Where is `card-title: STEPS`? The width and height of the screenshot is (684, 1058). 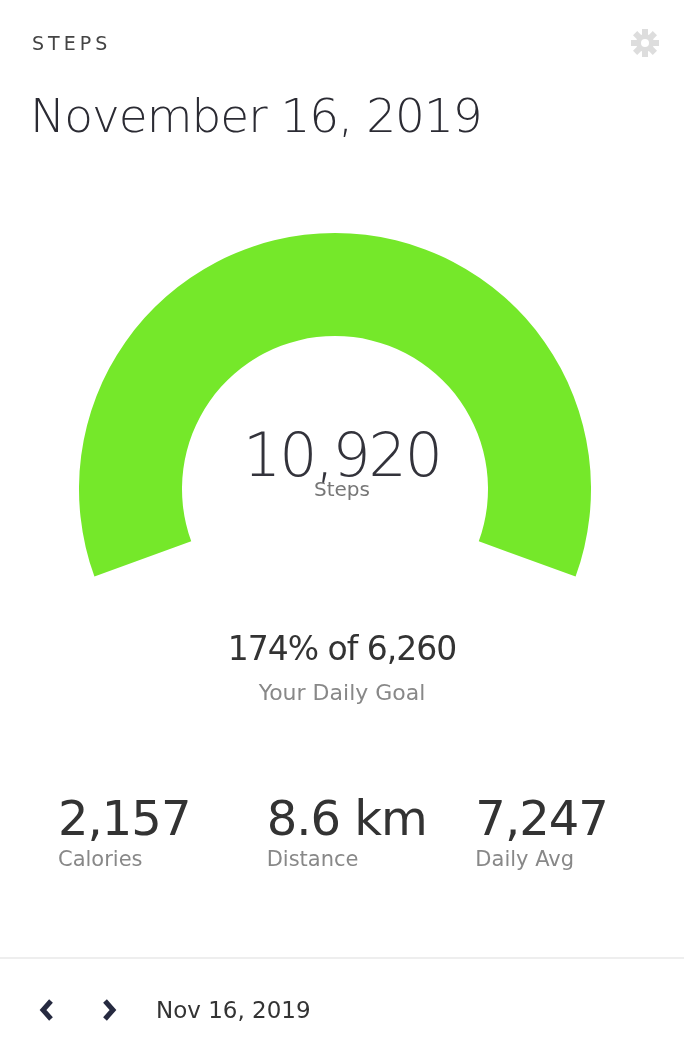
card-title: STEPS is located at coordinates (72, 43).